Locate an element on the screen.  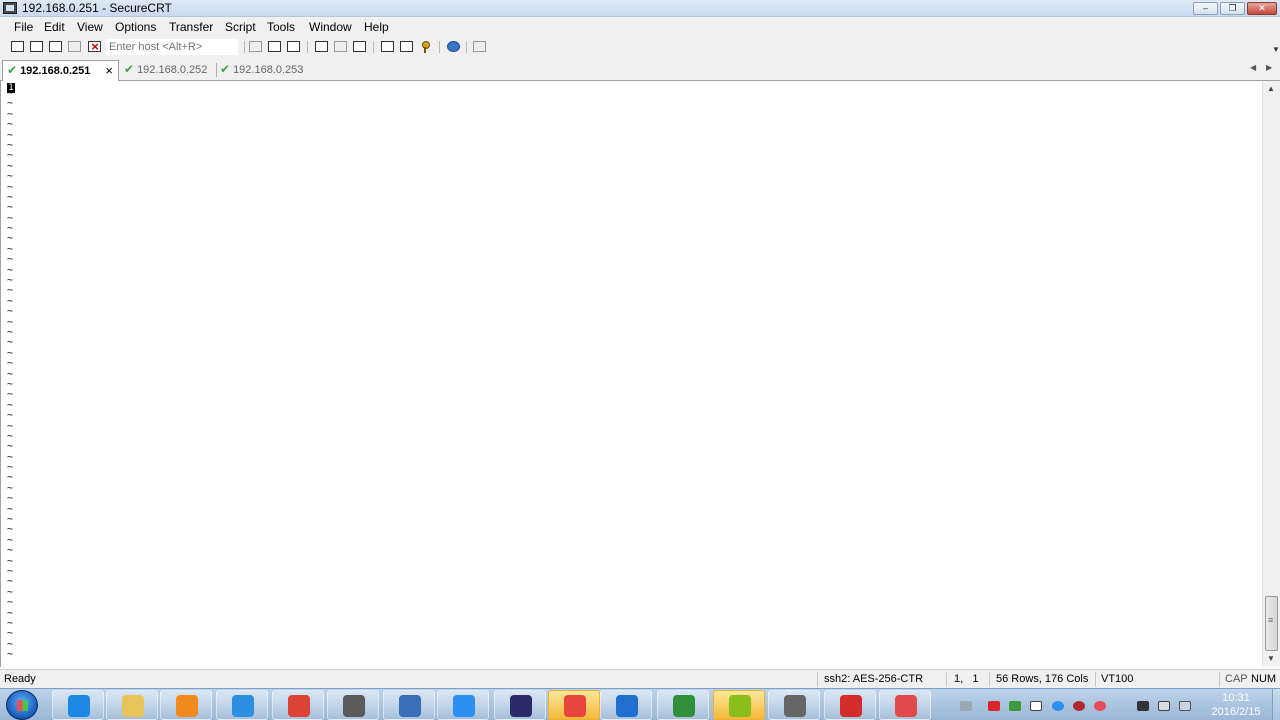
volume-tray-icon is located at coordinates (1185, 706).